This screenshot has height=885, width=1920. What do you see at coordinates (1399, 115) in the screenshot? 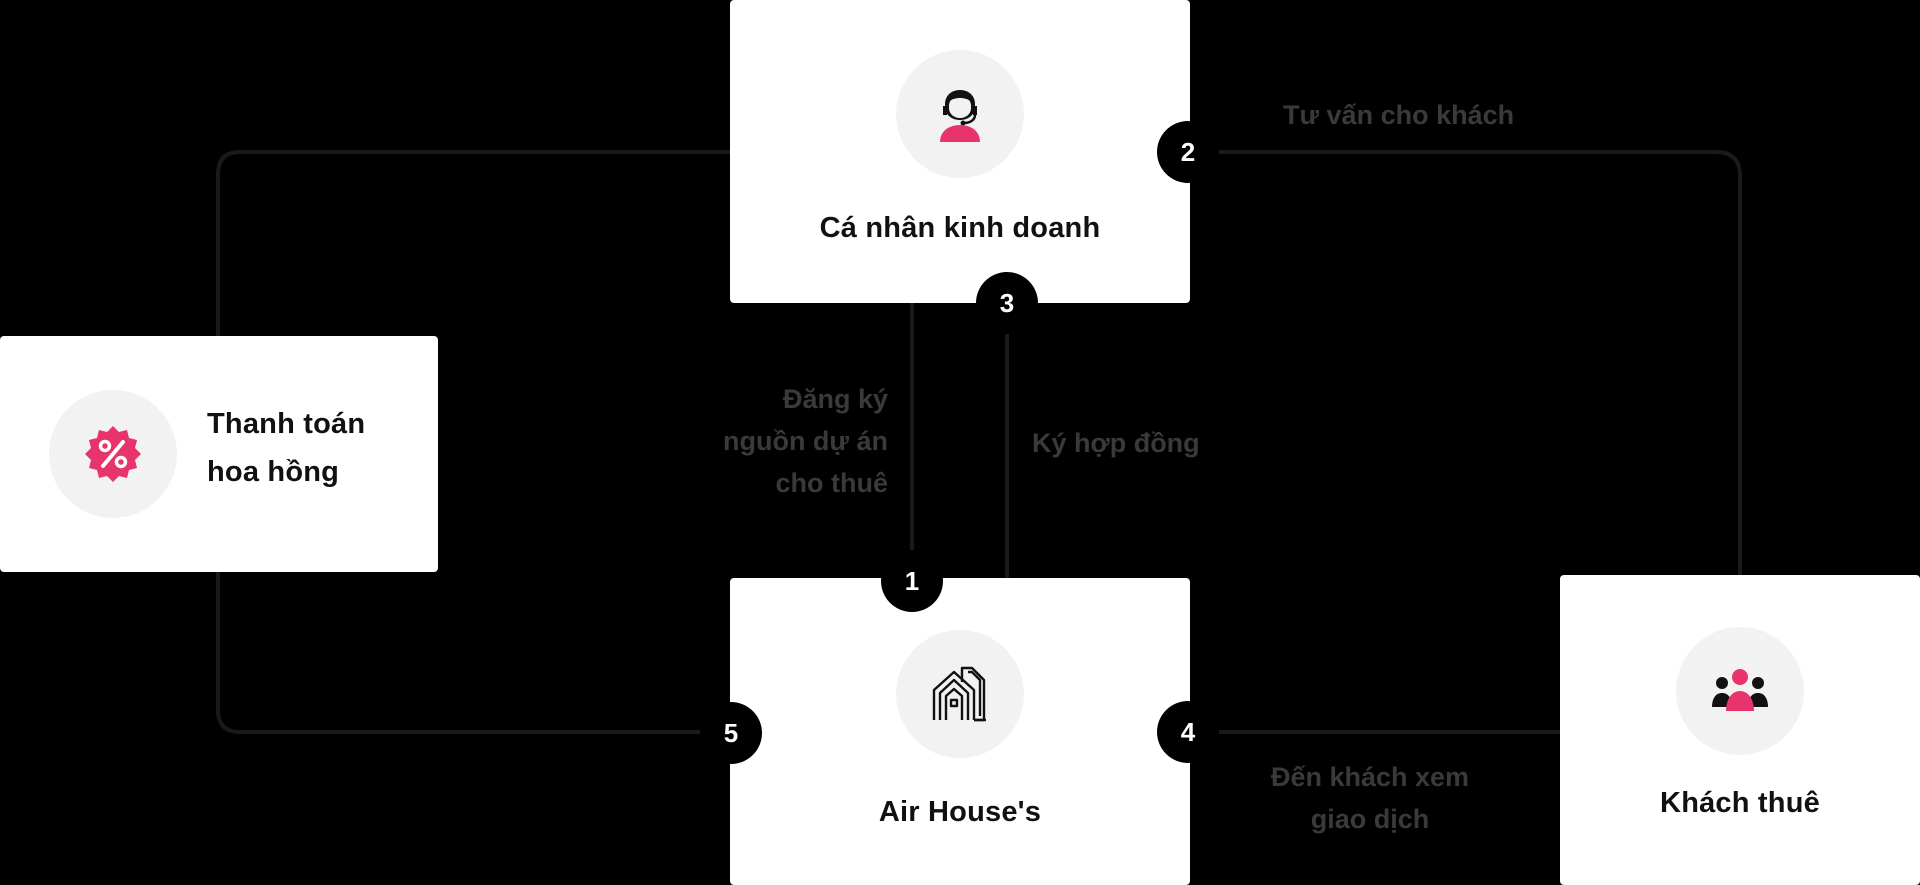
I see `label-step2: Tư vấn cho khách` at bounding box center [1399, 115].